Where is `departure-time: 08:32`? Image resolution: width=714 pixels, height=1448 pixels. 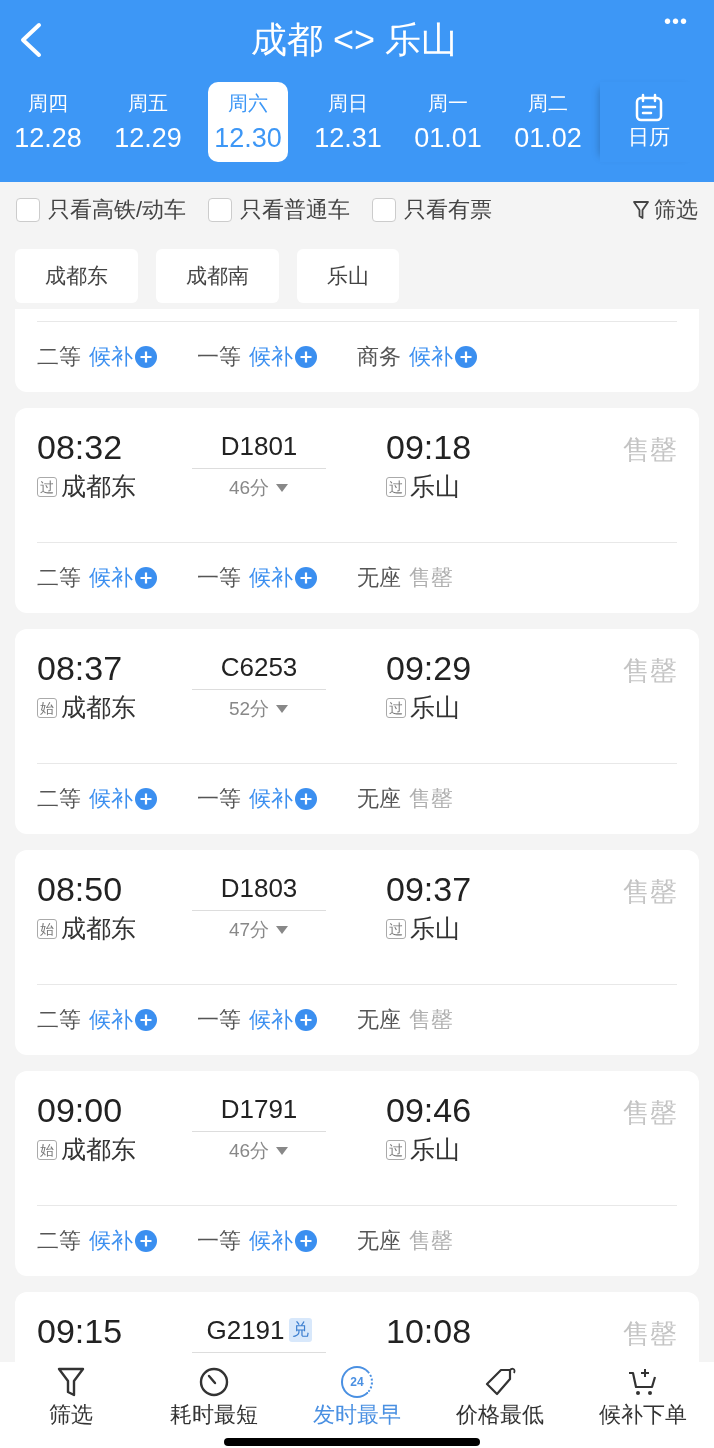 departure-time: 08:32 is located at coordinates (80, 447).